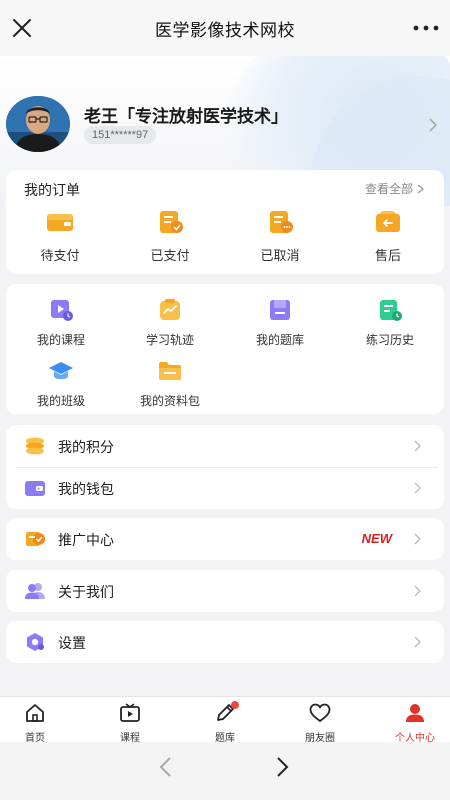  What do you see at coordinates (388, 237) in the screenshot?
I see `order-after-sales: 售后` at bounding box center [388, 237].